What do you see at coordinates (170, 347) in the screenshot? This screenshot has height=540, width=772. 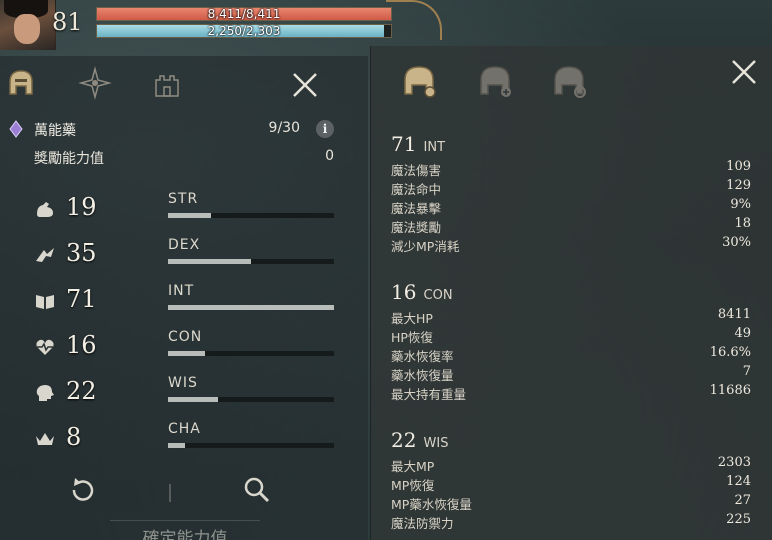 I see `stat-row-con: 16 CON` at bounding box center [170, 347].